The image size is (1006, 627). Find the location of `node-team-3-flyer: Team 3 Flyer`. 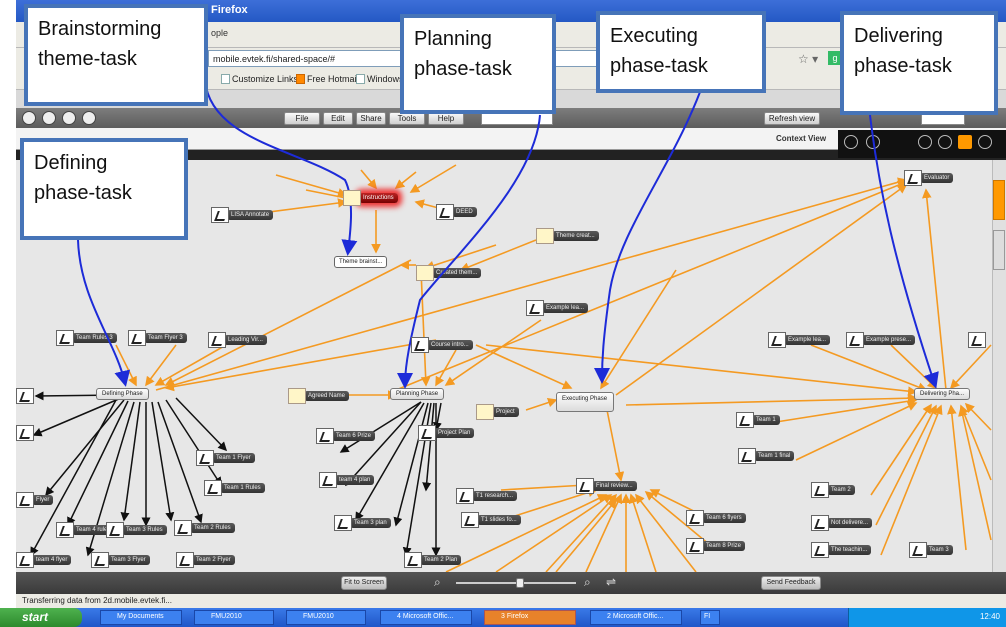

node-team-3-flyer: Team 3 Flyer is located at coordinates (120, 560).